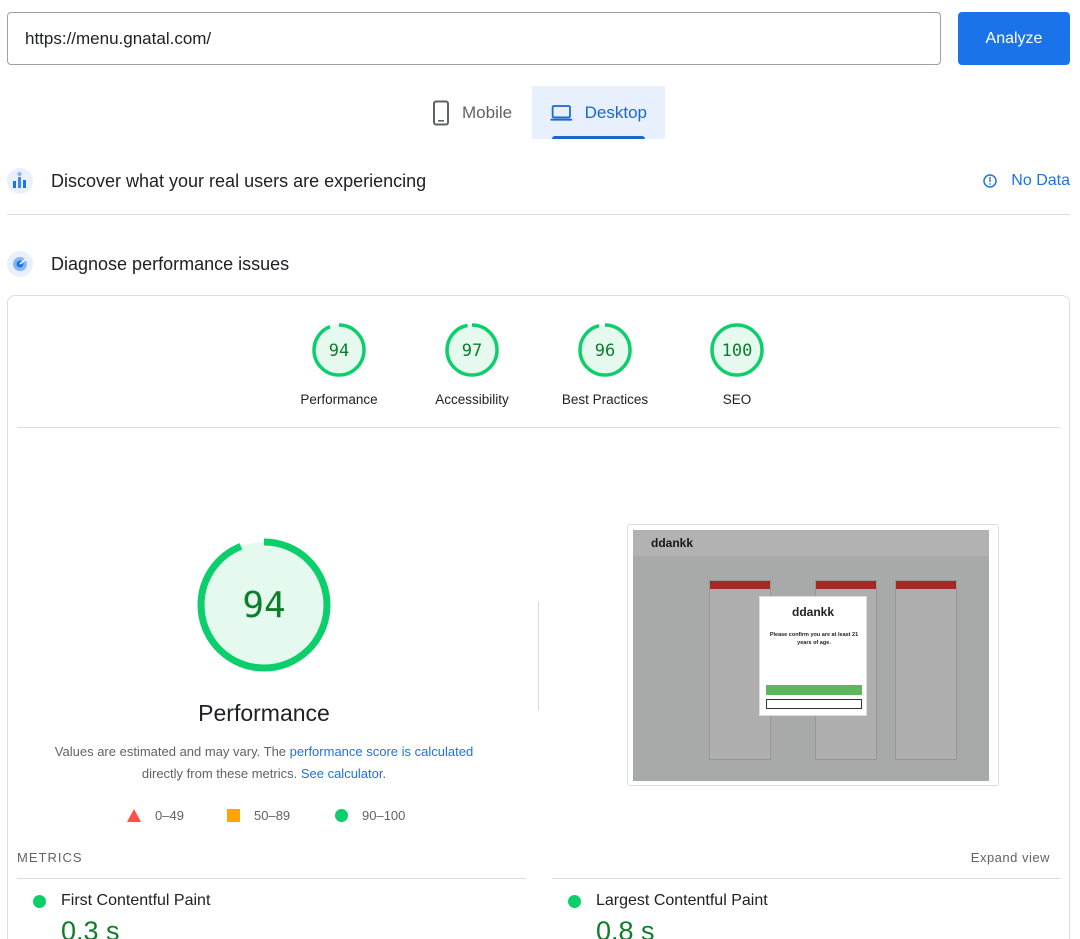 The height and width of the screenshot is (939, 1080). What do you see at coordinates (170, 751) in the screenshot?
I see `description-prefix: Values are estimated and may vary. The` at bounding box center [170, 751].